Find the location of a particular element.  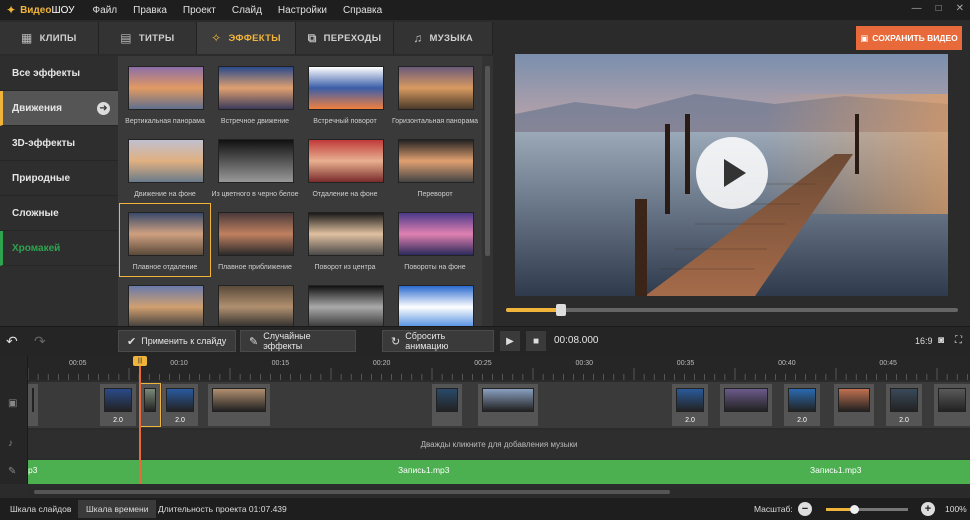

effect-item: Поворот из центра is located at coordinates (345, 240).